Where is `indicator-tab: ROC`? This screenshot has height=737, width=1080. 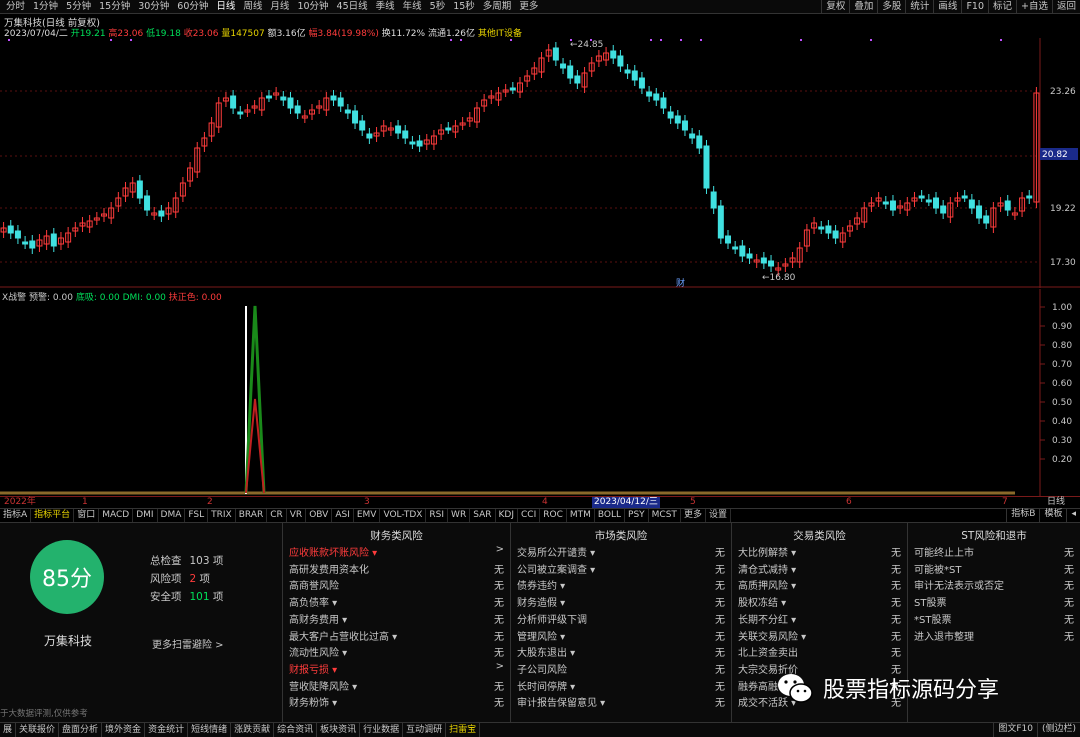 indicator-tab: ROC is located at coordinates (553, 515).